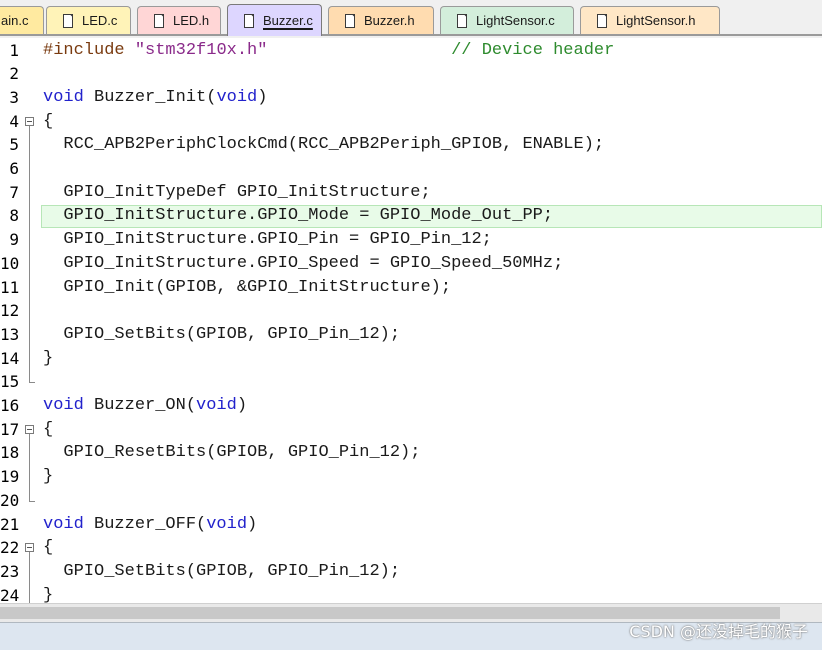 The height and width of the screenshot is (650, 822). I want to click on line-number: 5, so click(14, 145).